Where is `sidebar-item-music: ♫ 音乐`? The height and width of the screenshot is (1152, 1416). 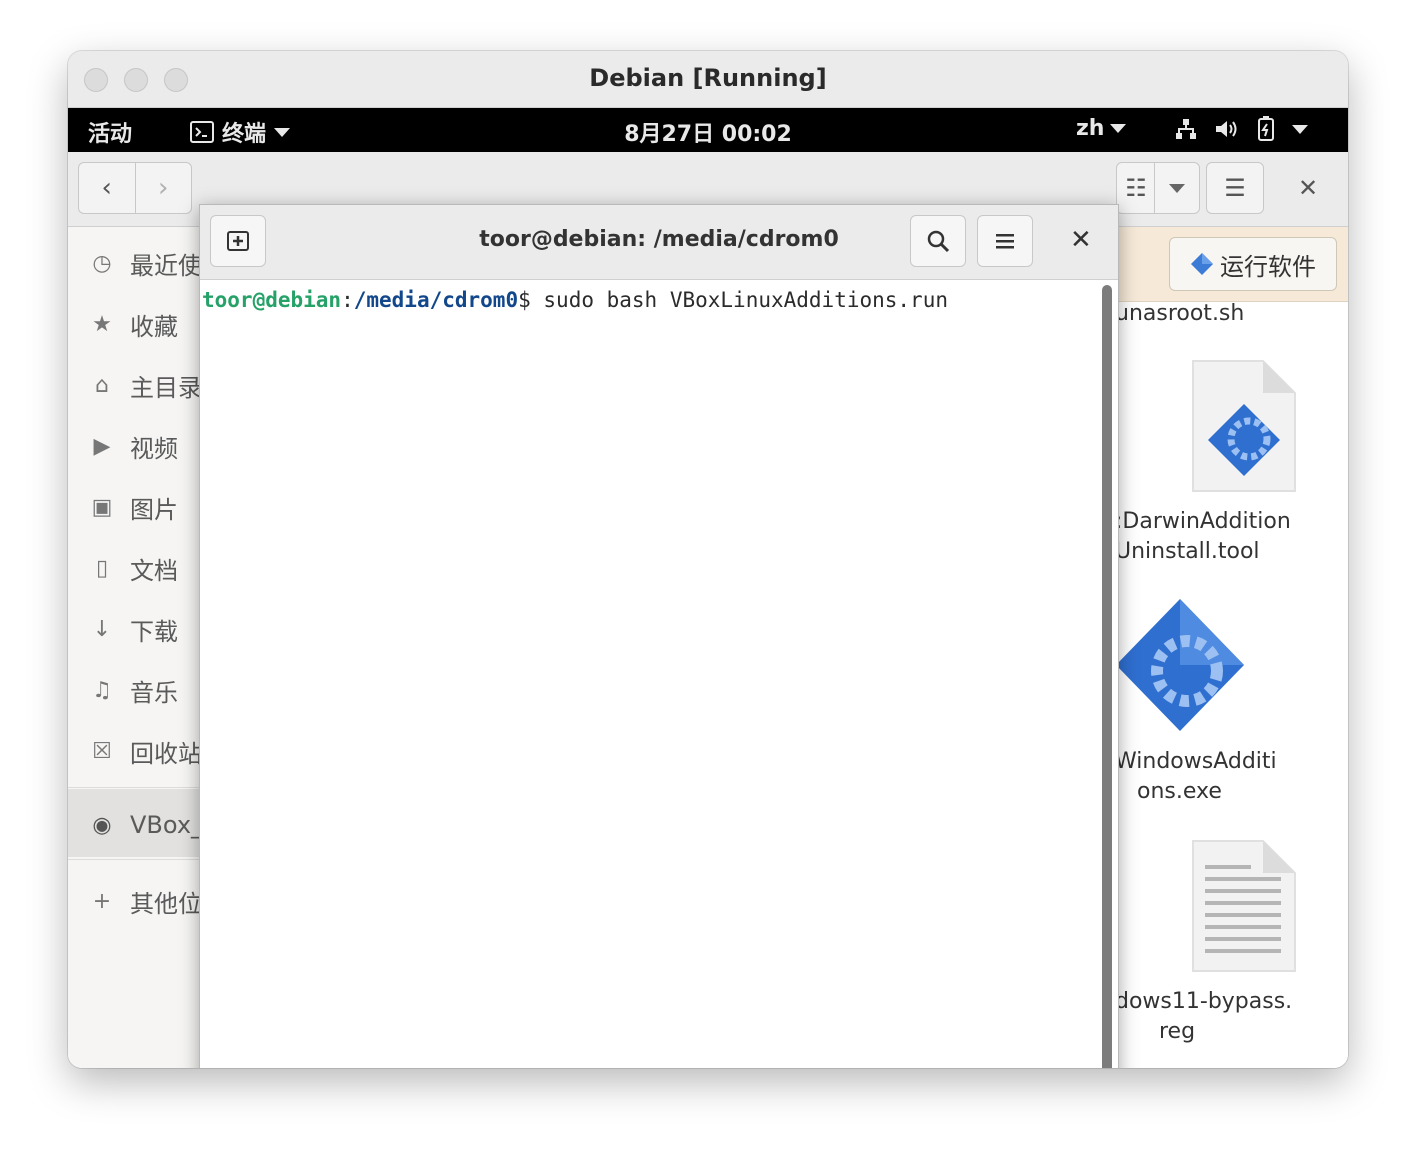 sidebar-item-music: ♫ 音乐 is located at coordinates (133, 690).